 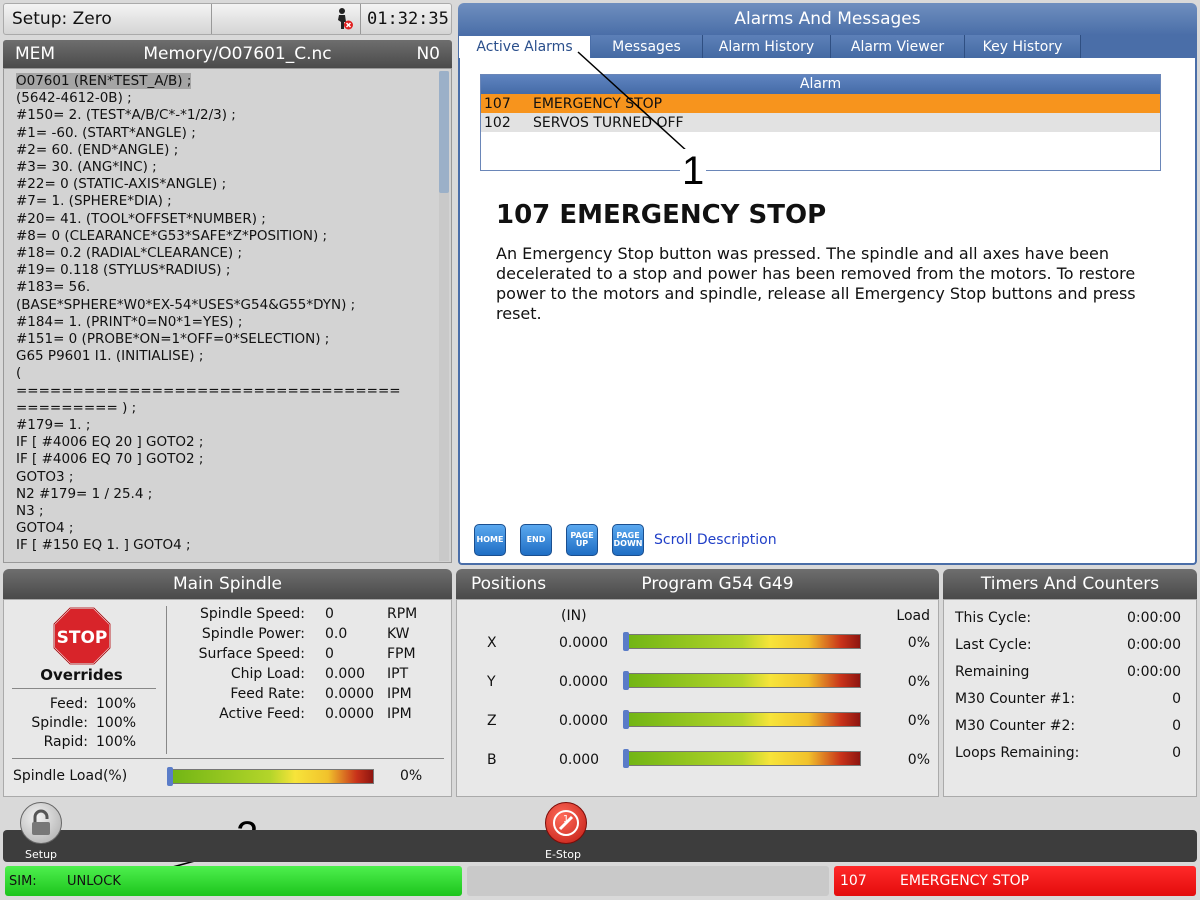 I want to click on stop-sign-icon: STOP, so click(x=82, y=638).